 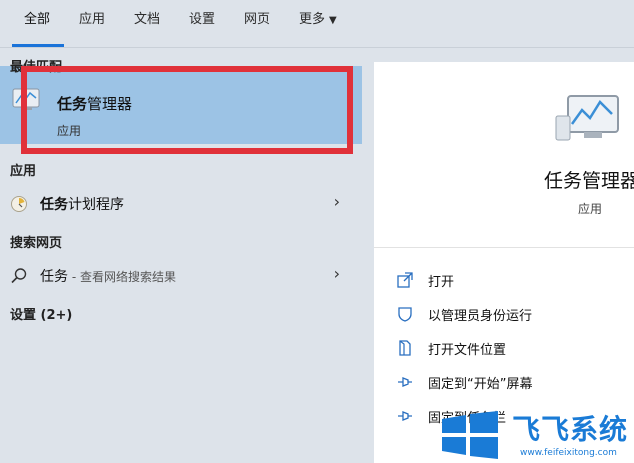 I want to click on action-pin-to-start: 固定到“开始”屏幕, so click(x=511, y=382).